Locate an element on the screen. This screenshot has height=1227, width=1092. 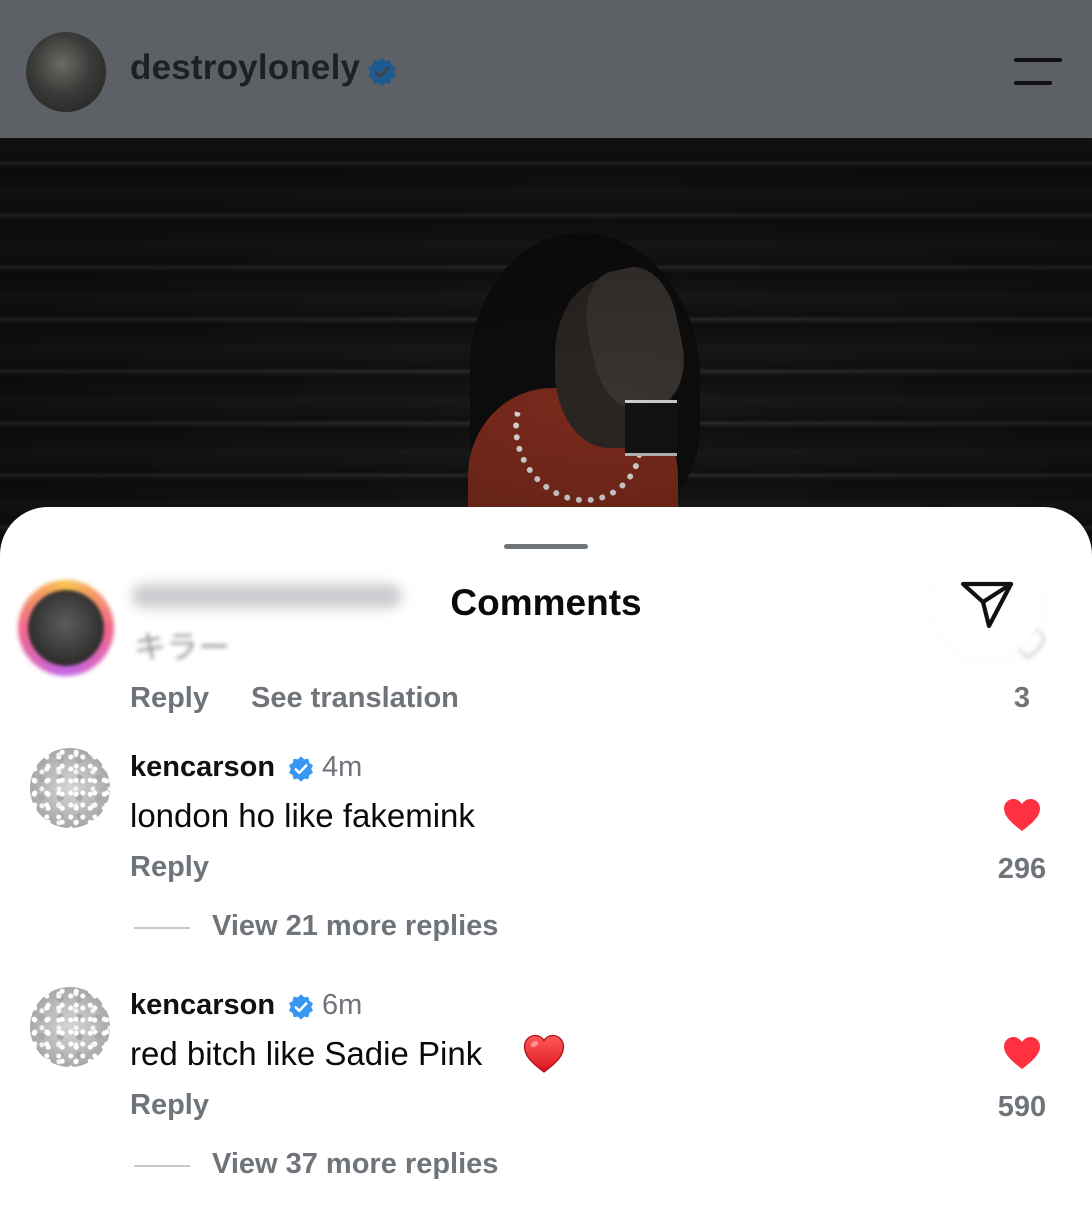
view-replies-button: View 21 more replies is located at coordinates (355, 926).